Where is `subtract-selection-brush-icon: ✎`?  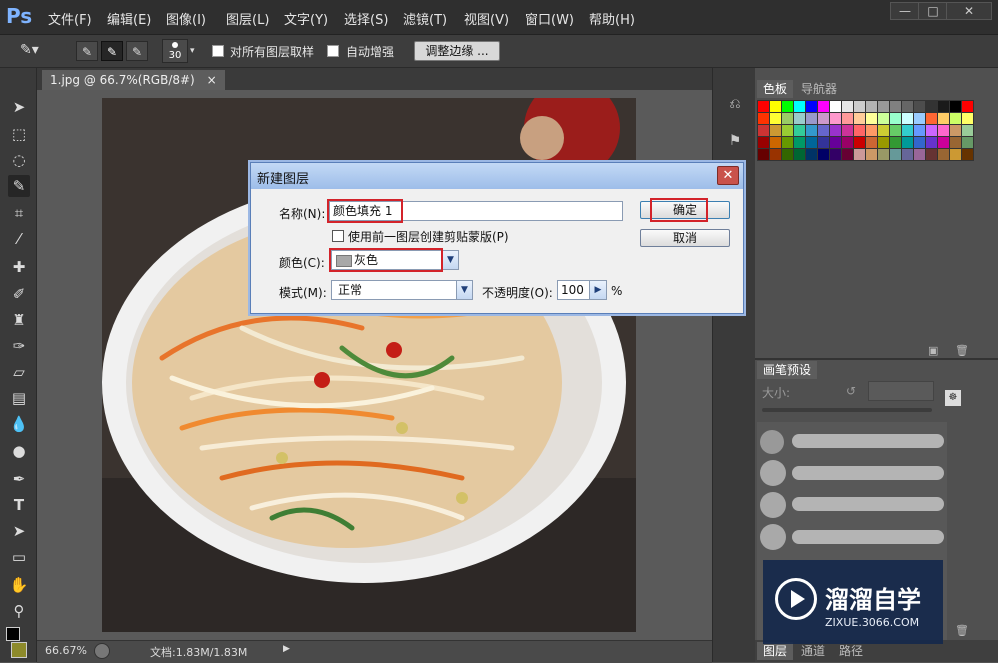 subtract-selection-brush-icon: ✎ is located at coordinates (137, 51).